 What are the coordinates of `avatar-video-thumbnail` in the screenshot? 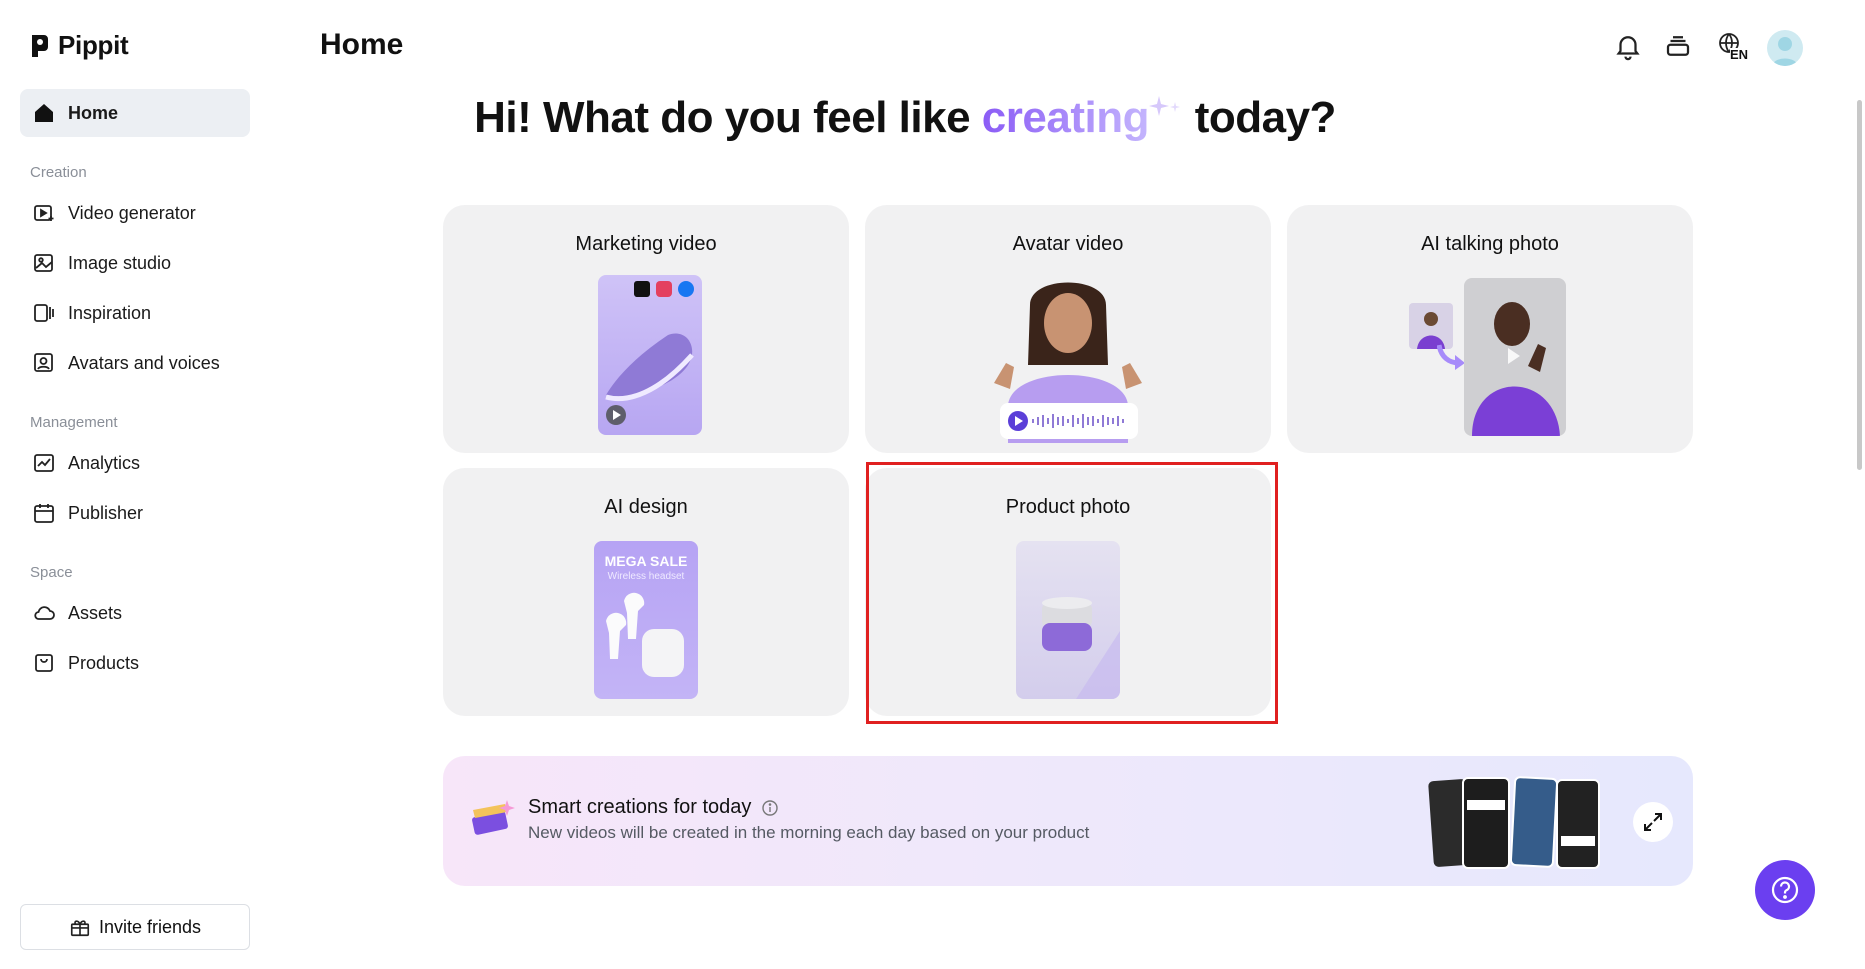 It's located at (1068, 359).